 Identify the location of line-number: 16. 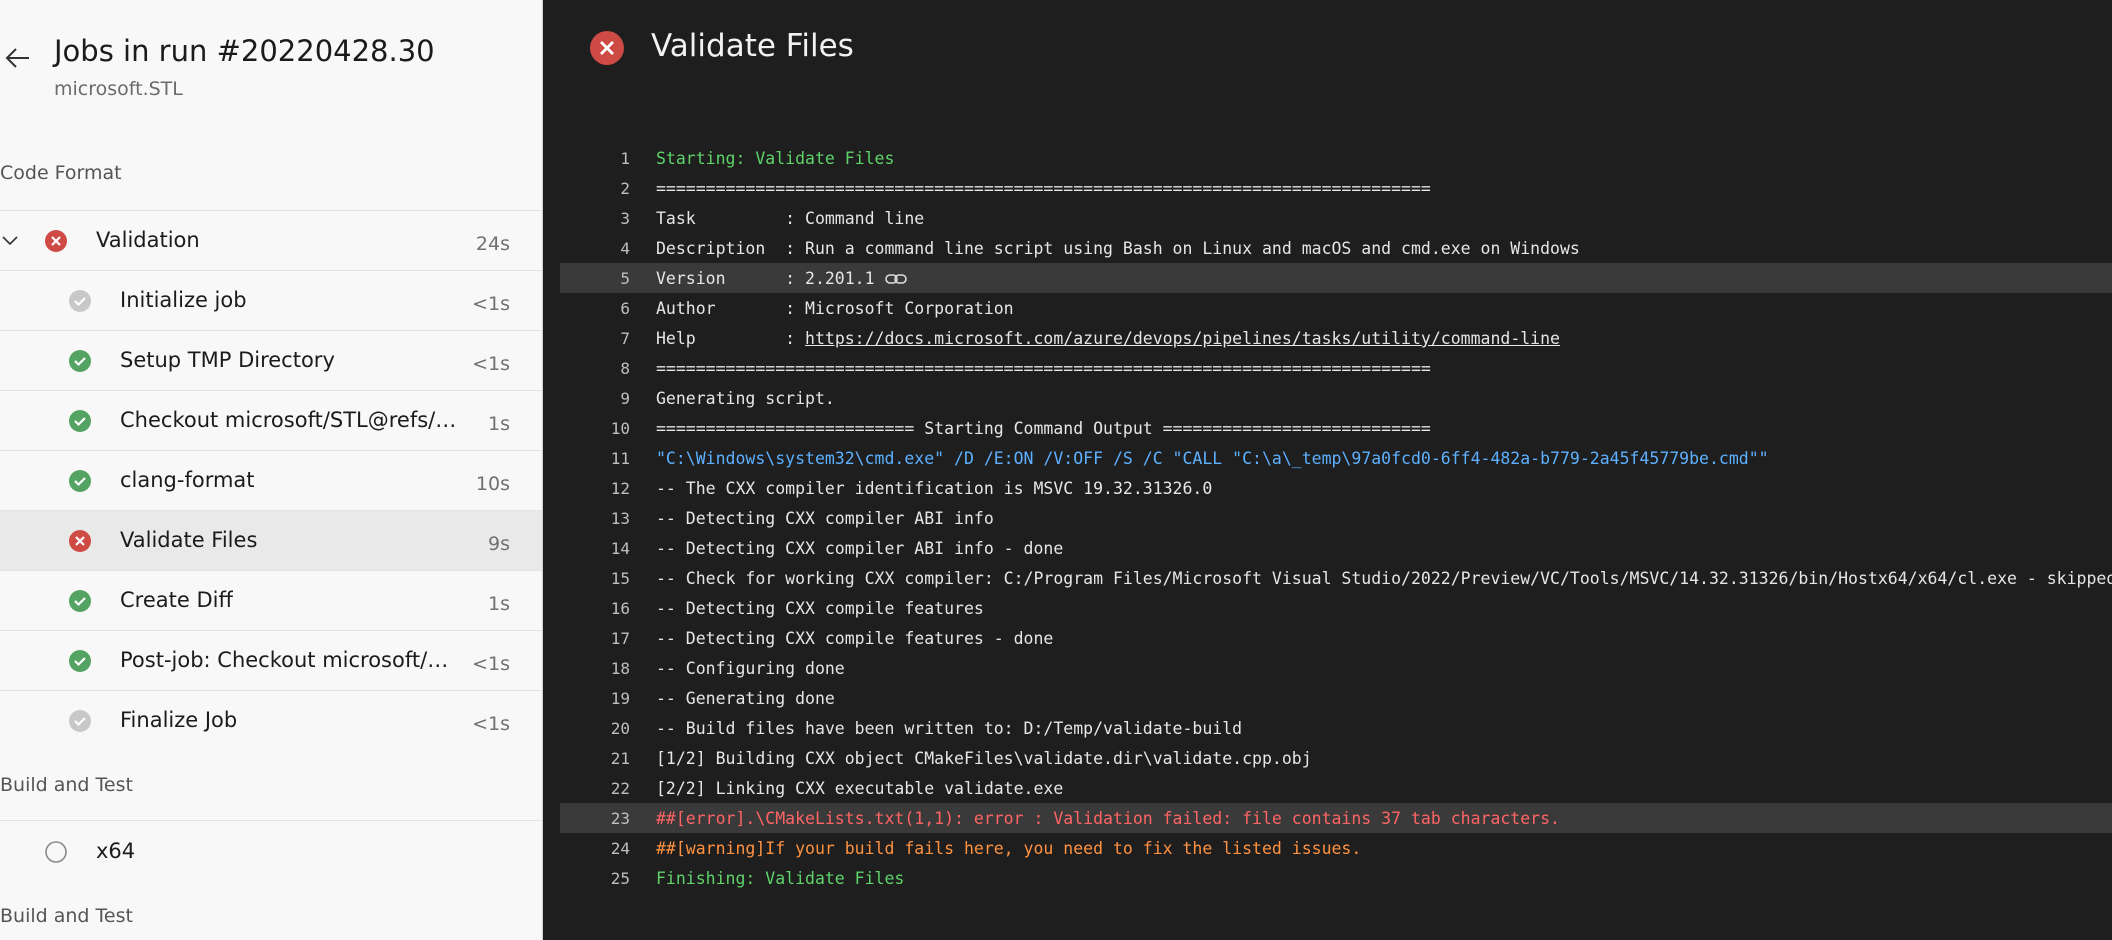
(620, 608).